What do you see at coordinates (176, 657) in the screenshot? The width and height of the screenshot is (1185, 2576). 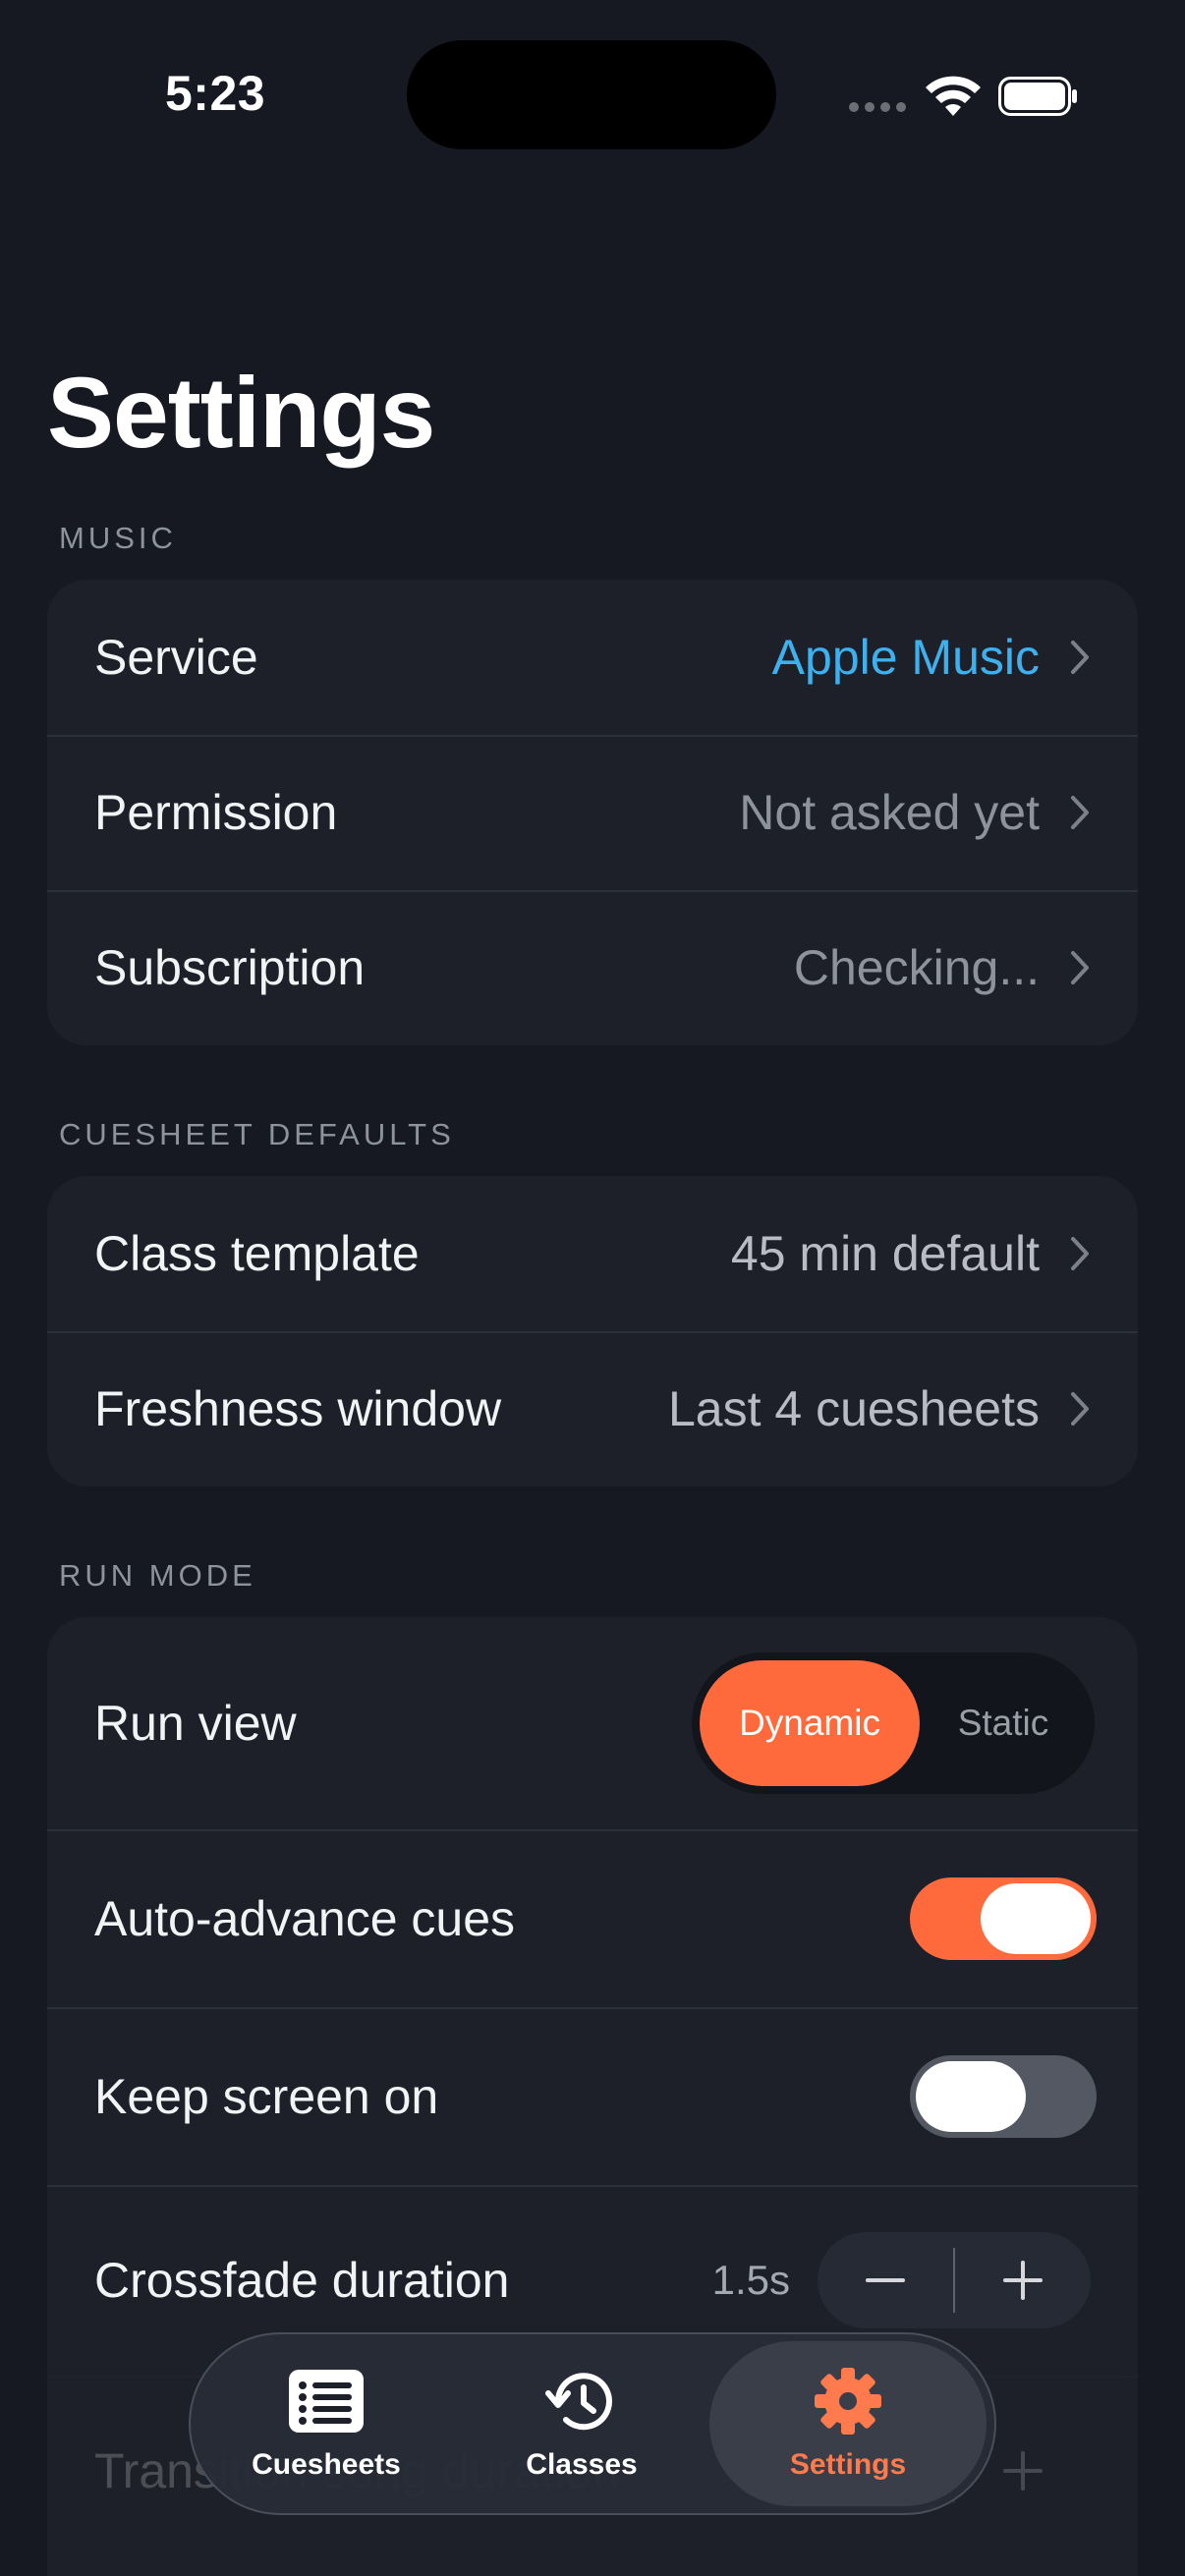 I see `service-label: Service` at bounding box center [176, 657].